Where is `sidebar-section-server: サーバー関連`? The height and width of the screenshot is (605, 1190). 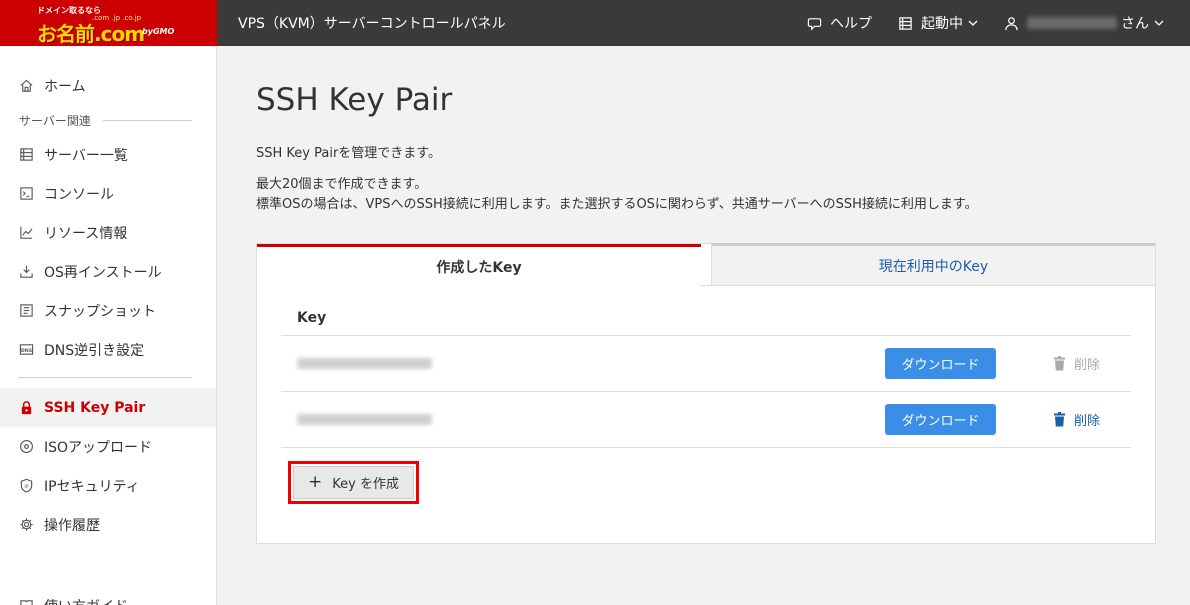
sidebar-section-server: サーバー関連 is located at coordinates (108, 120).